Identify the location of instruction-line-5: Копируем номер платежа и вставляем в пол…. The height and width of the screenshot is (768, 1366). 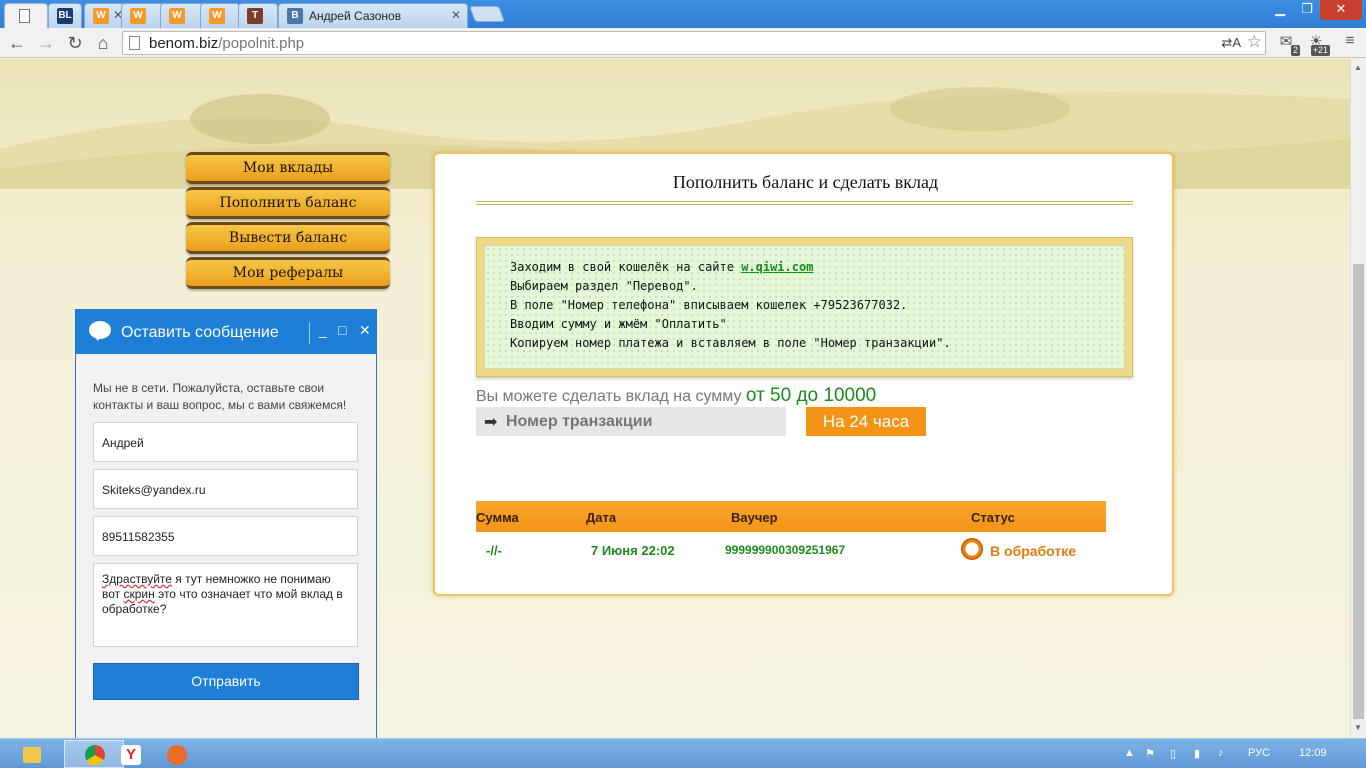
(730, 343).